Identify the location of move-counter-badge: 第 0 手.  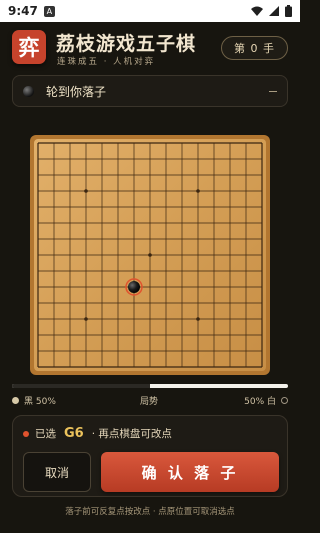
(254, 48).